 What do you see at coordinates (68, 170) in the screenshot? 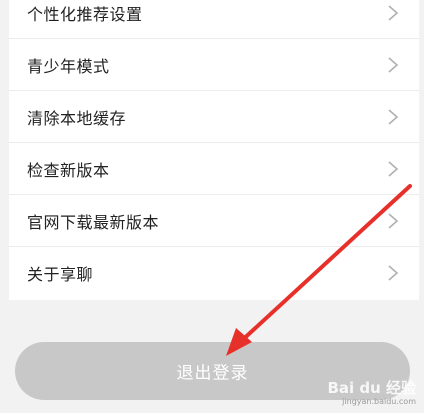
I see `settings-item-label: 检查新版本` at bounding box center [68, 170].